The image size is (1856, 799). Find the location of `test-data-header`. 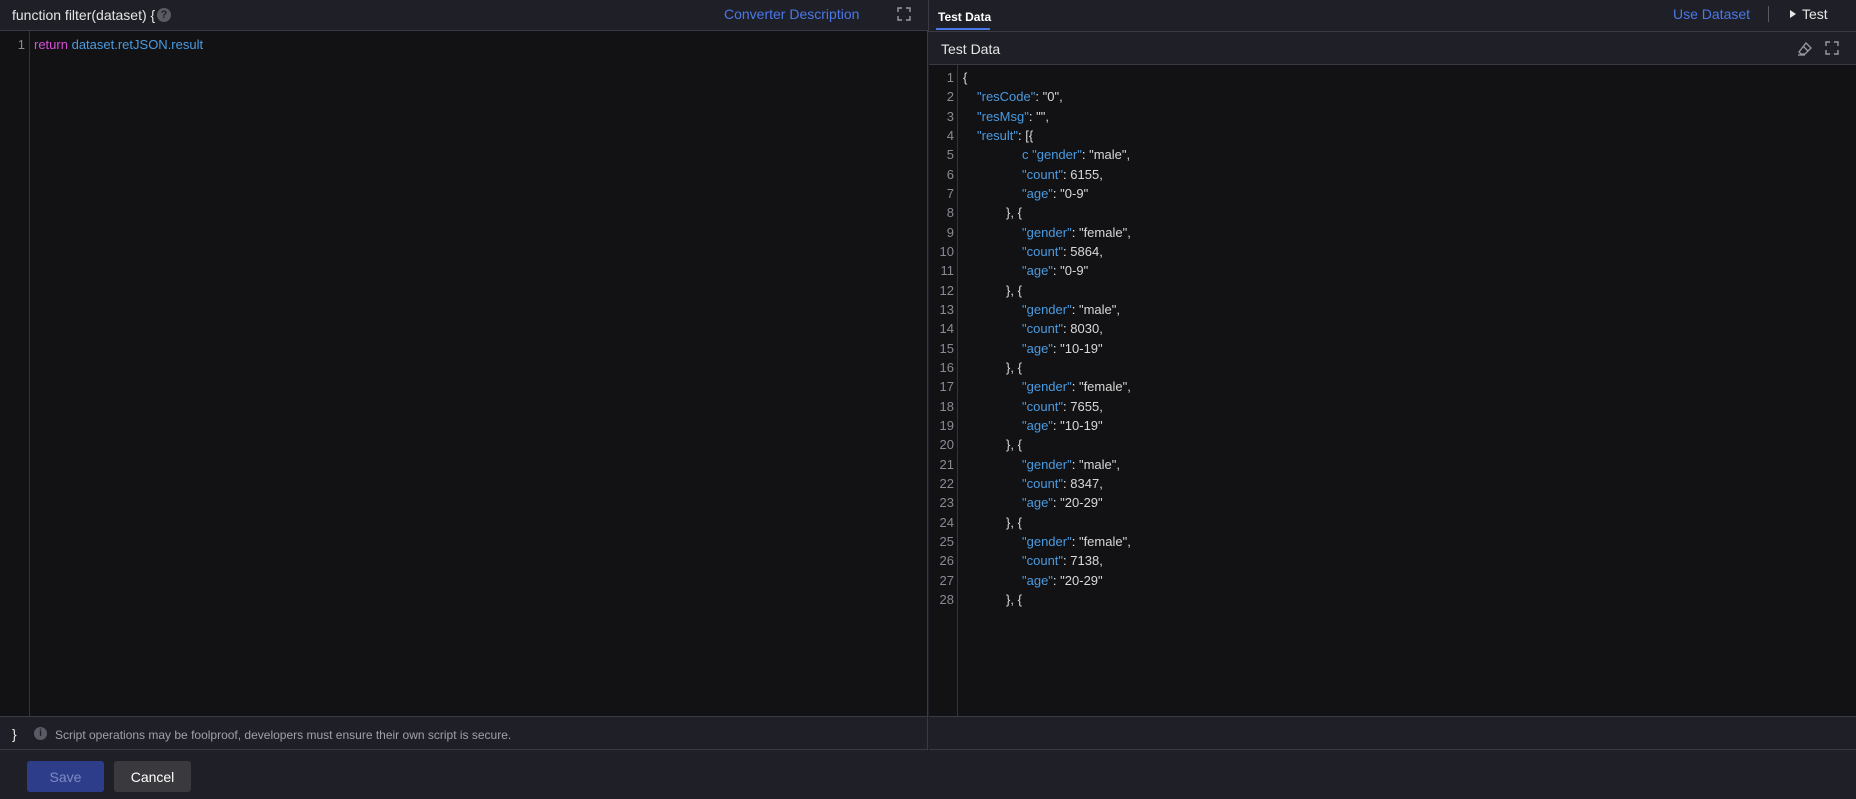

test-data-header is located at coordinates (1392, 48).